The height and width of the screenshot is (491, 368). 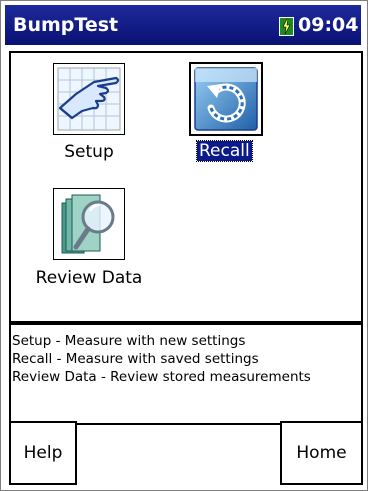 What do you see at coordinates (321, 453) in the screenshot?
I see `home-button: Home` at bounding box center [321, 453].